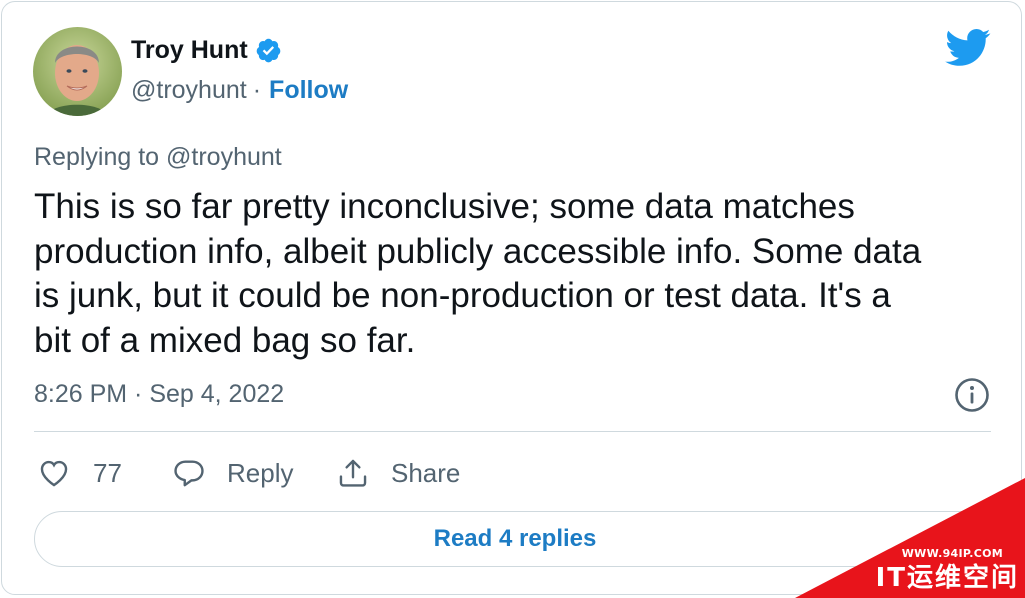 This screenshot has width=1025, height=598. What do you see at coordinates (189, 90) in the screenshot?
I see `author-handle: @troyhunt` at bounding box center [189, 90].